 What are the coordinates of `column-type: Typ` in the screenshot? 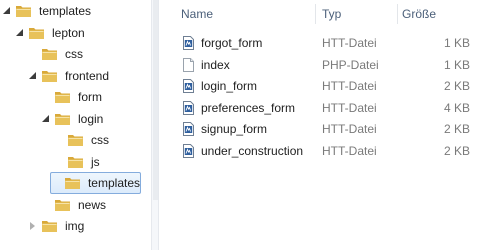 It's located at (329, 14).